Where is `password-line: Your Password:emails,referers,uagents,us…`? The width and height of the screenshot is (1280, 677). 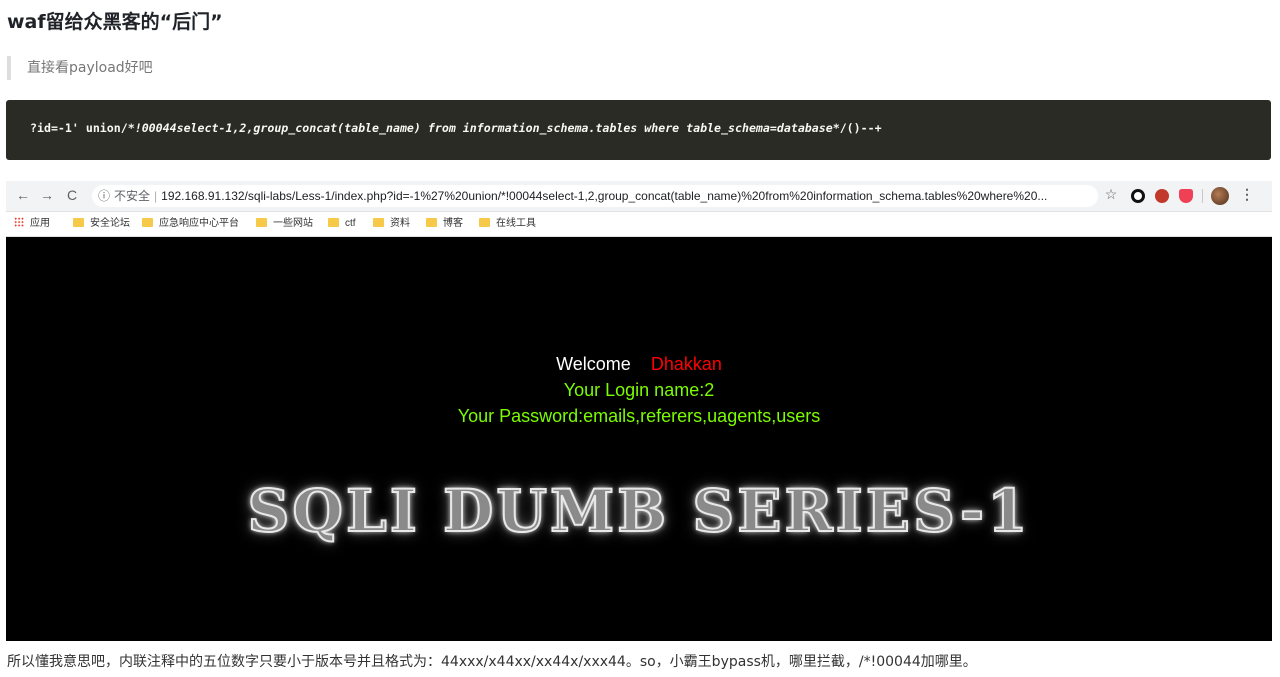
password-line: Your Password:emails,referers,uagents,us… is located at coordinates (639, 416).